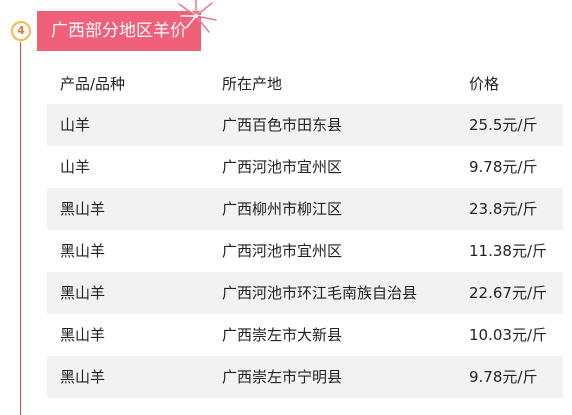 Image resolution: width=572 pixels, height=415 pixels. Describe the element at coordinates (508, 251) in the screenshot. I see `cell-price: 11.38元/斤` at that location.